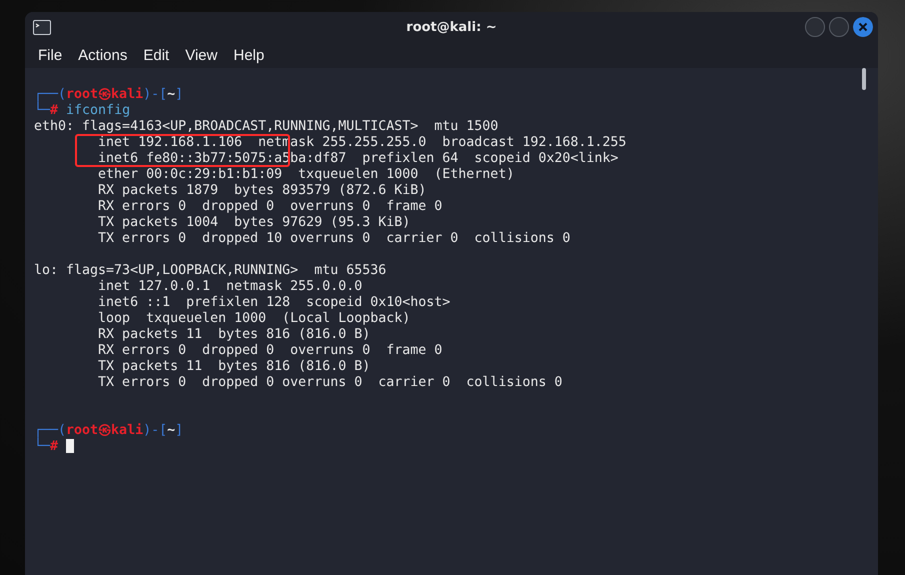 The image size is (905, 575). I want to click on menu-item: Actions, so click(103, 55).